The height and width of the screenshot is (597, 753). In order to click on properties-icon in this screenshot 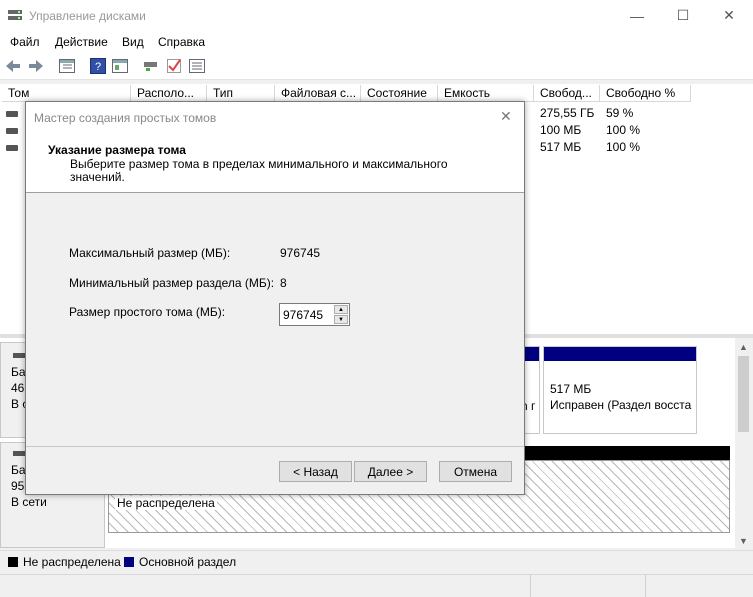, I will do `click(120, 66)`.